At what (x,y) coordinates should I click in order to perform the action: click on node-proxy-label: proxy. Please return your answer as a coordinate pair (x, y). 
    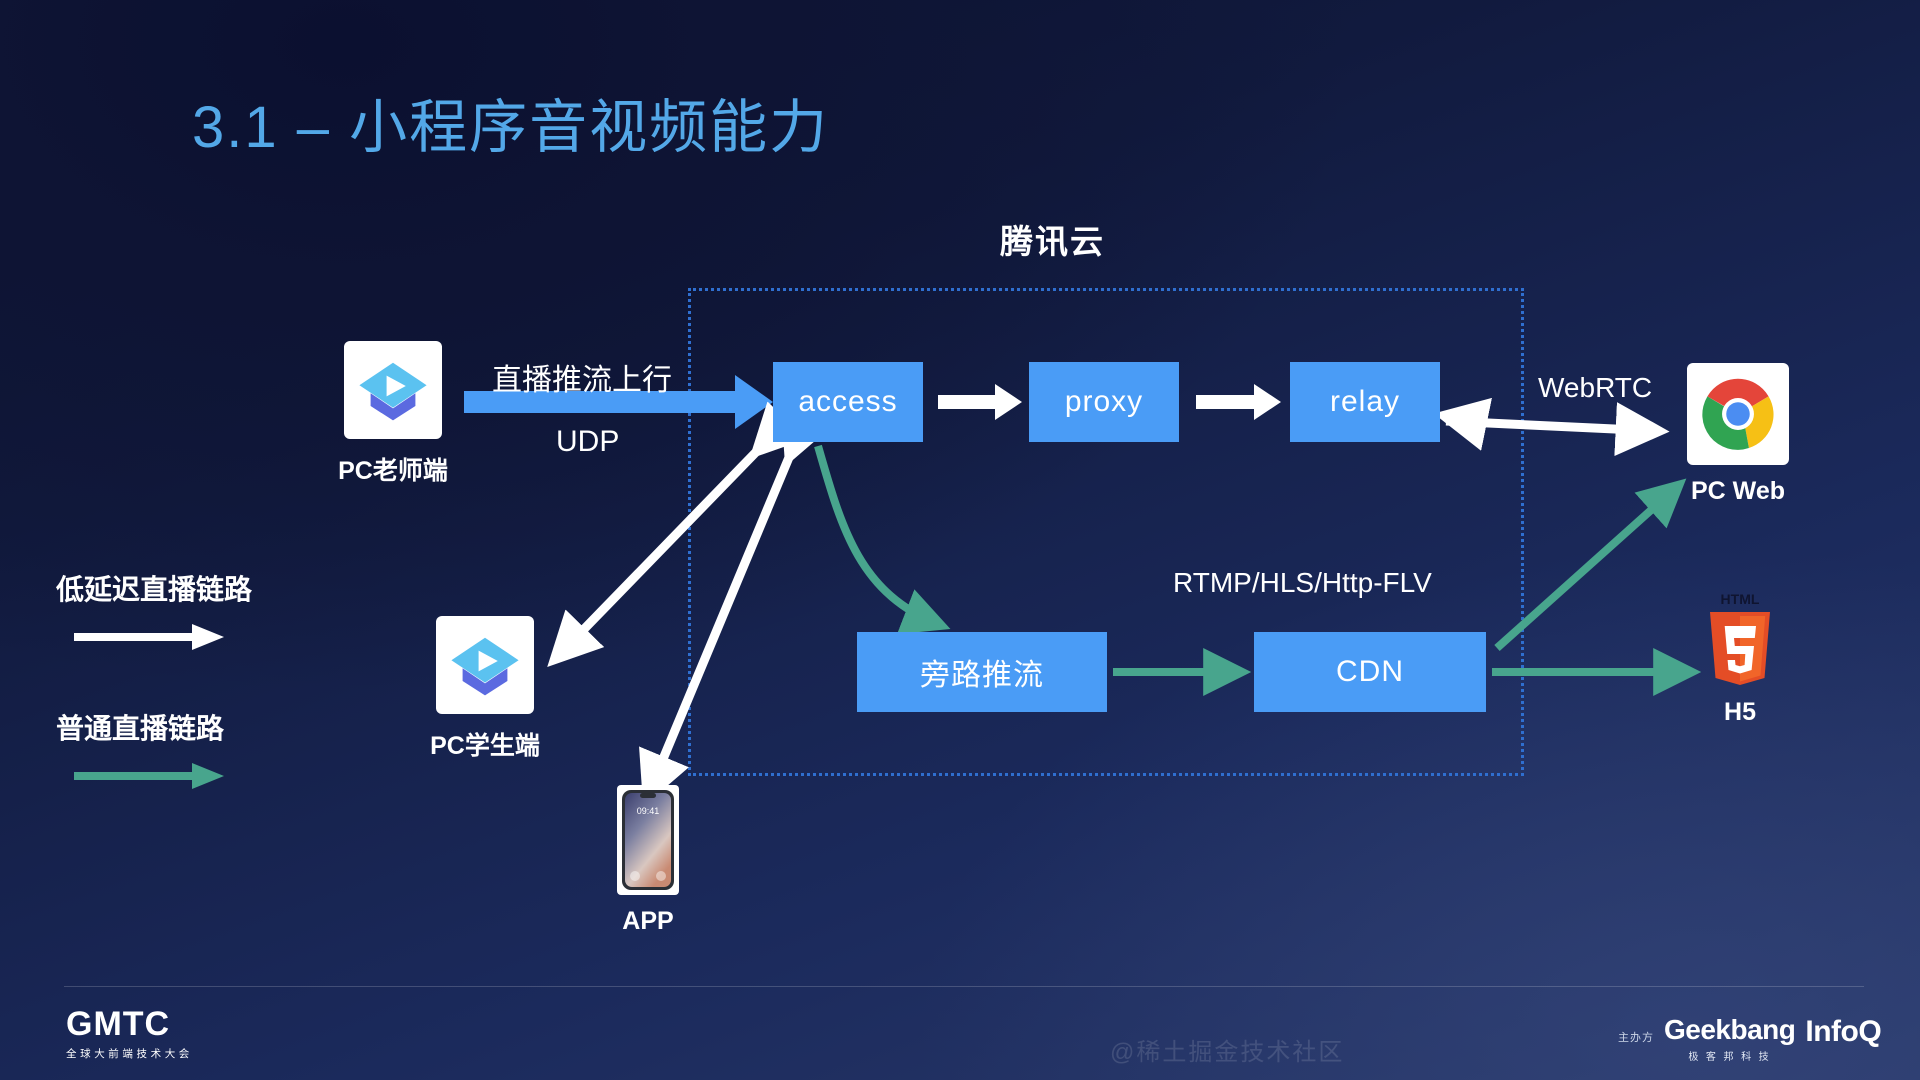
    Looking at the image, I should click on (1104, 401).